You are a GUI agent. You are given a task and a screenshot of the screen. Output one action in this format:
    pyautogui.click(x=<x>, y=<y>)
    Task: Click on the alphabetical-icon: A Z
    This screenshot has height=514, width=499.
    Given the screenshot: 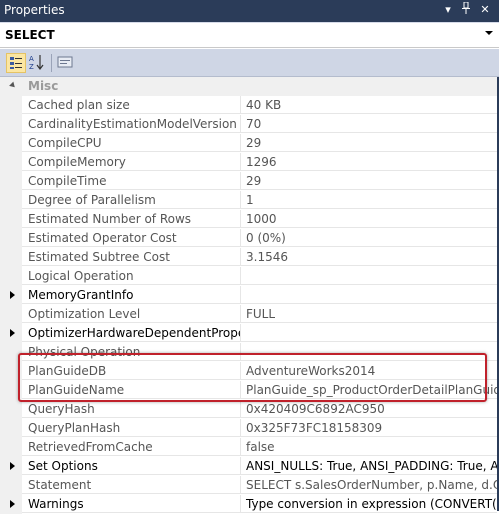 What is the action you would take?
    pyautogui.click(x=36, y=63)
    